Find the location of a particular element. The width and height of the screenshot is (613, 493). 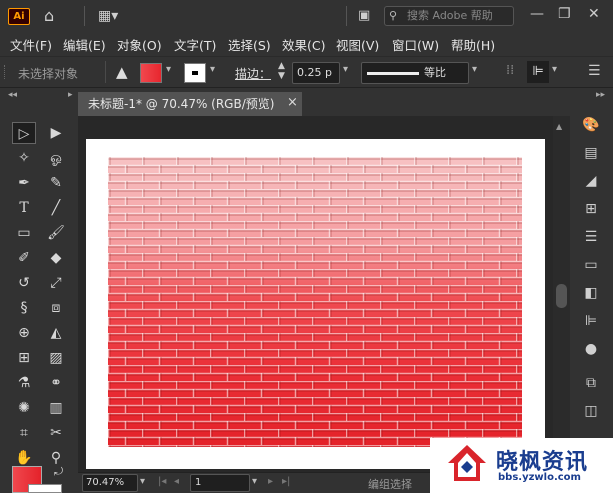

watermark-logo is located at coordinates (467, 463).